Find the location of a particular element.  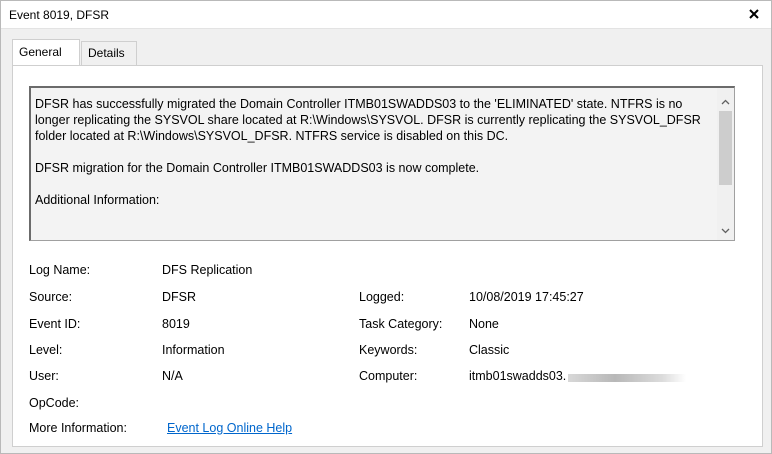

close-button is located at coordinates (754, 15).